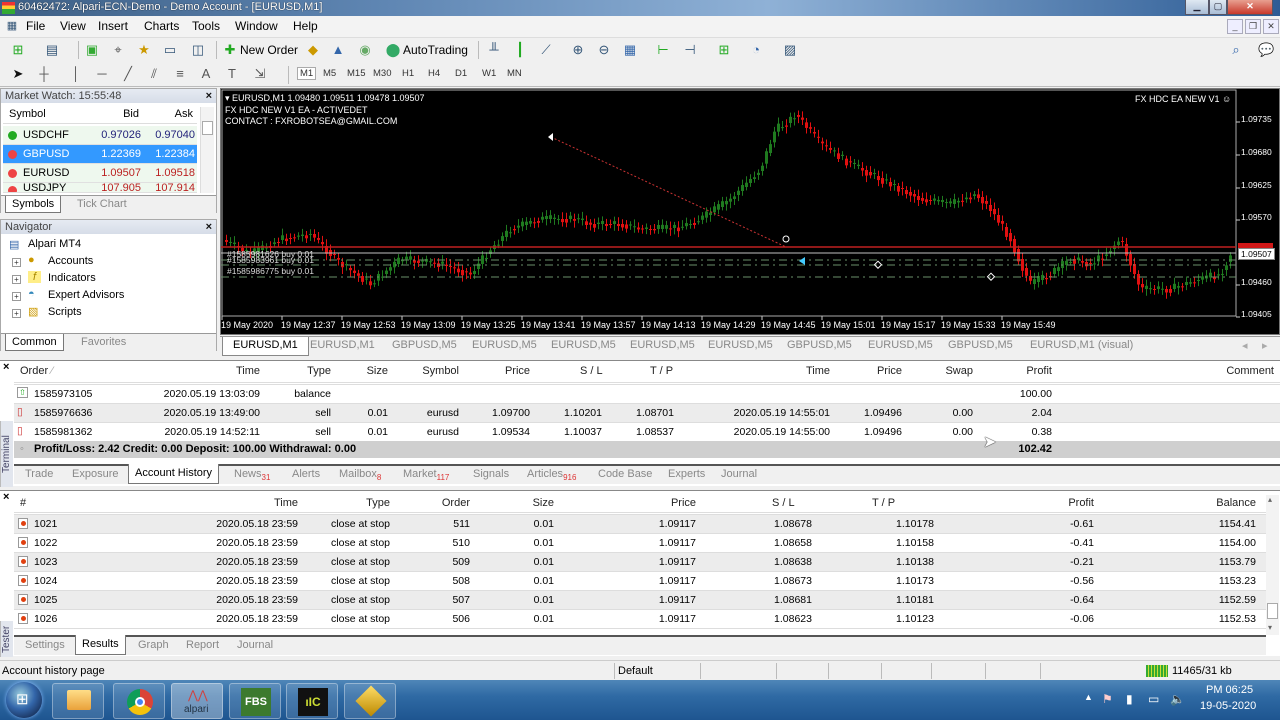 This screenshot has width=1280, height=720. What do you see at coordinates (198, 50) in the screenshot?
I see `strategy-tester-icon: ◫` at bounding box center [198, 50].